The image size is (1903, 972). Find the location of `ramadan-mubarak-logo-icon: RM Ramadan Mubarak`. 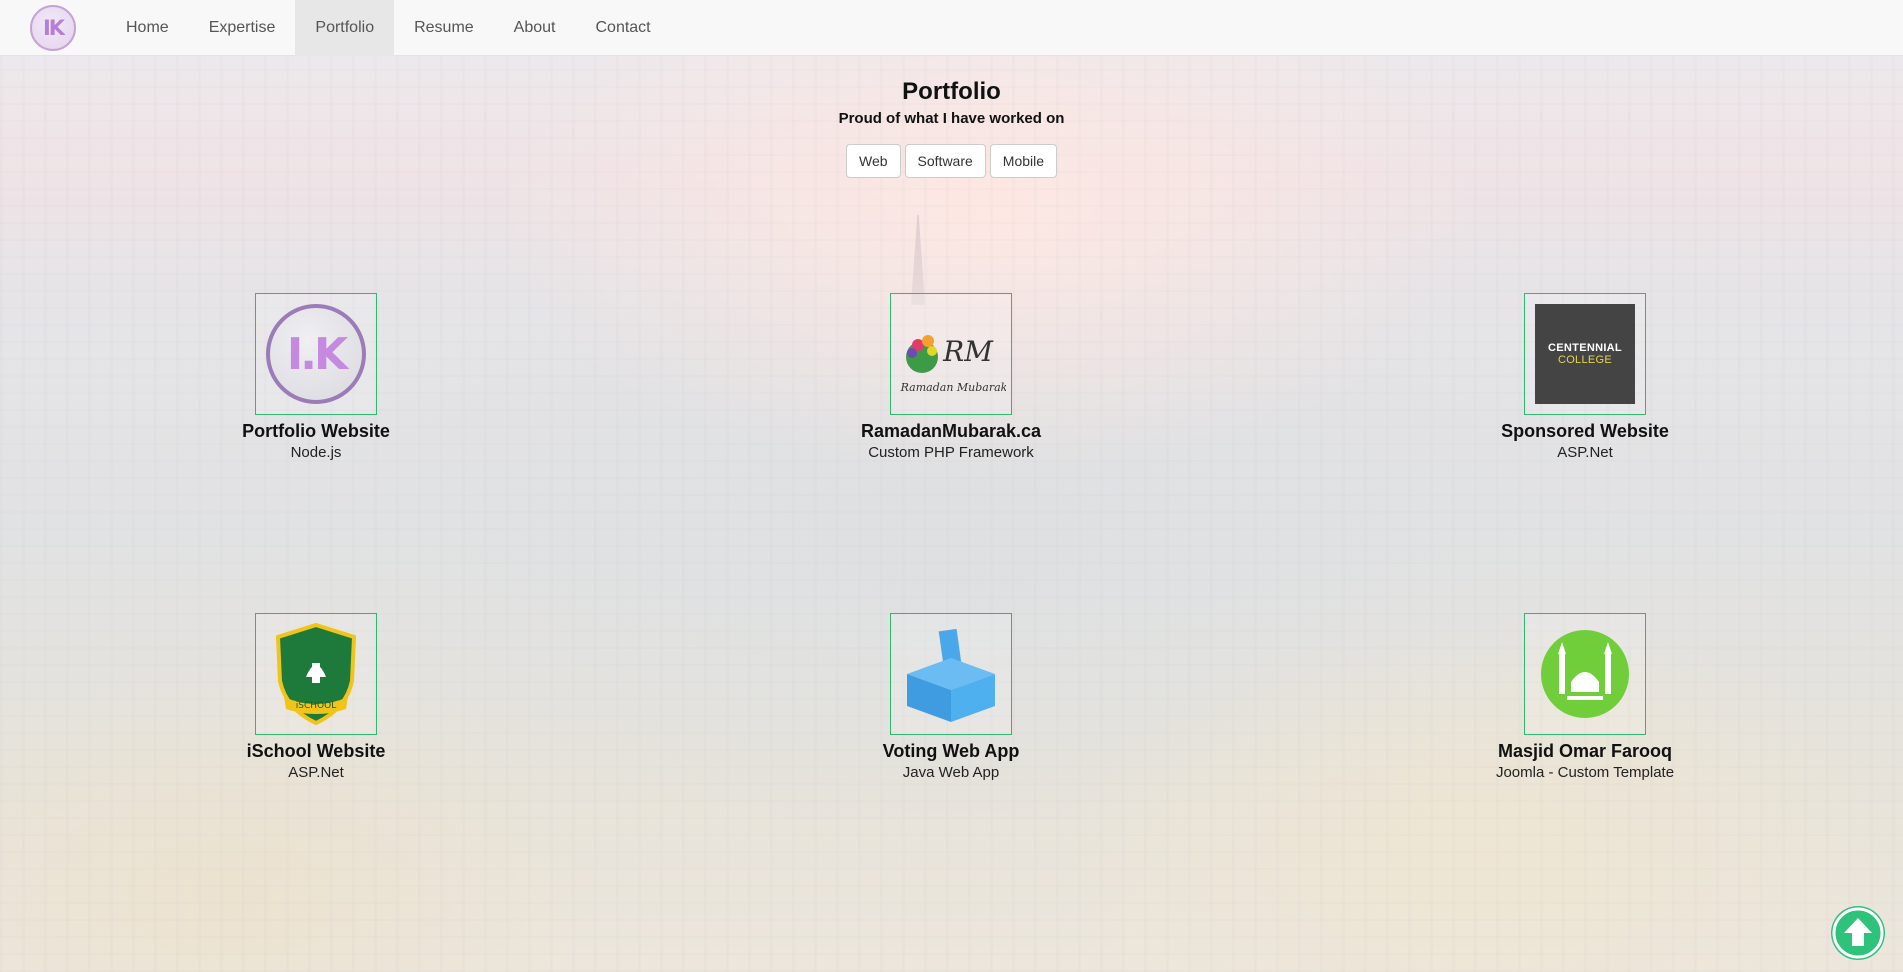

ramadan-mubarak-logo-icon: RM Ramadan Mubarak is located at coordinates (953, 364).